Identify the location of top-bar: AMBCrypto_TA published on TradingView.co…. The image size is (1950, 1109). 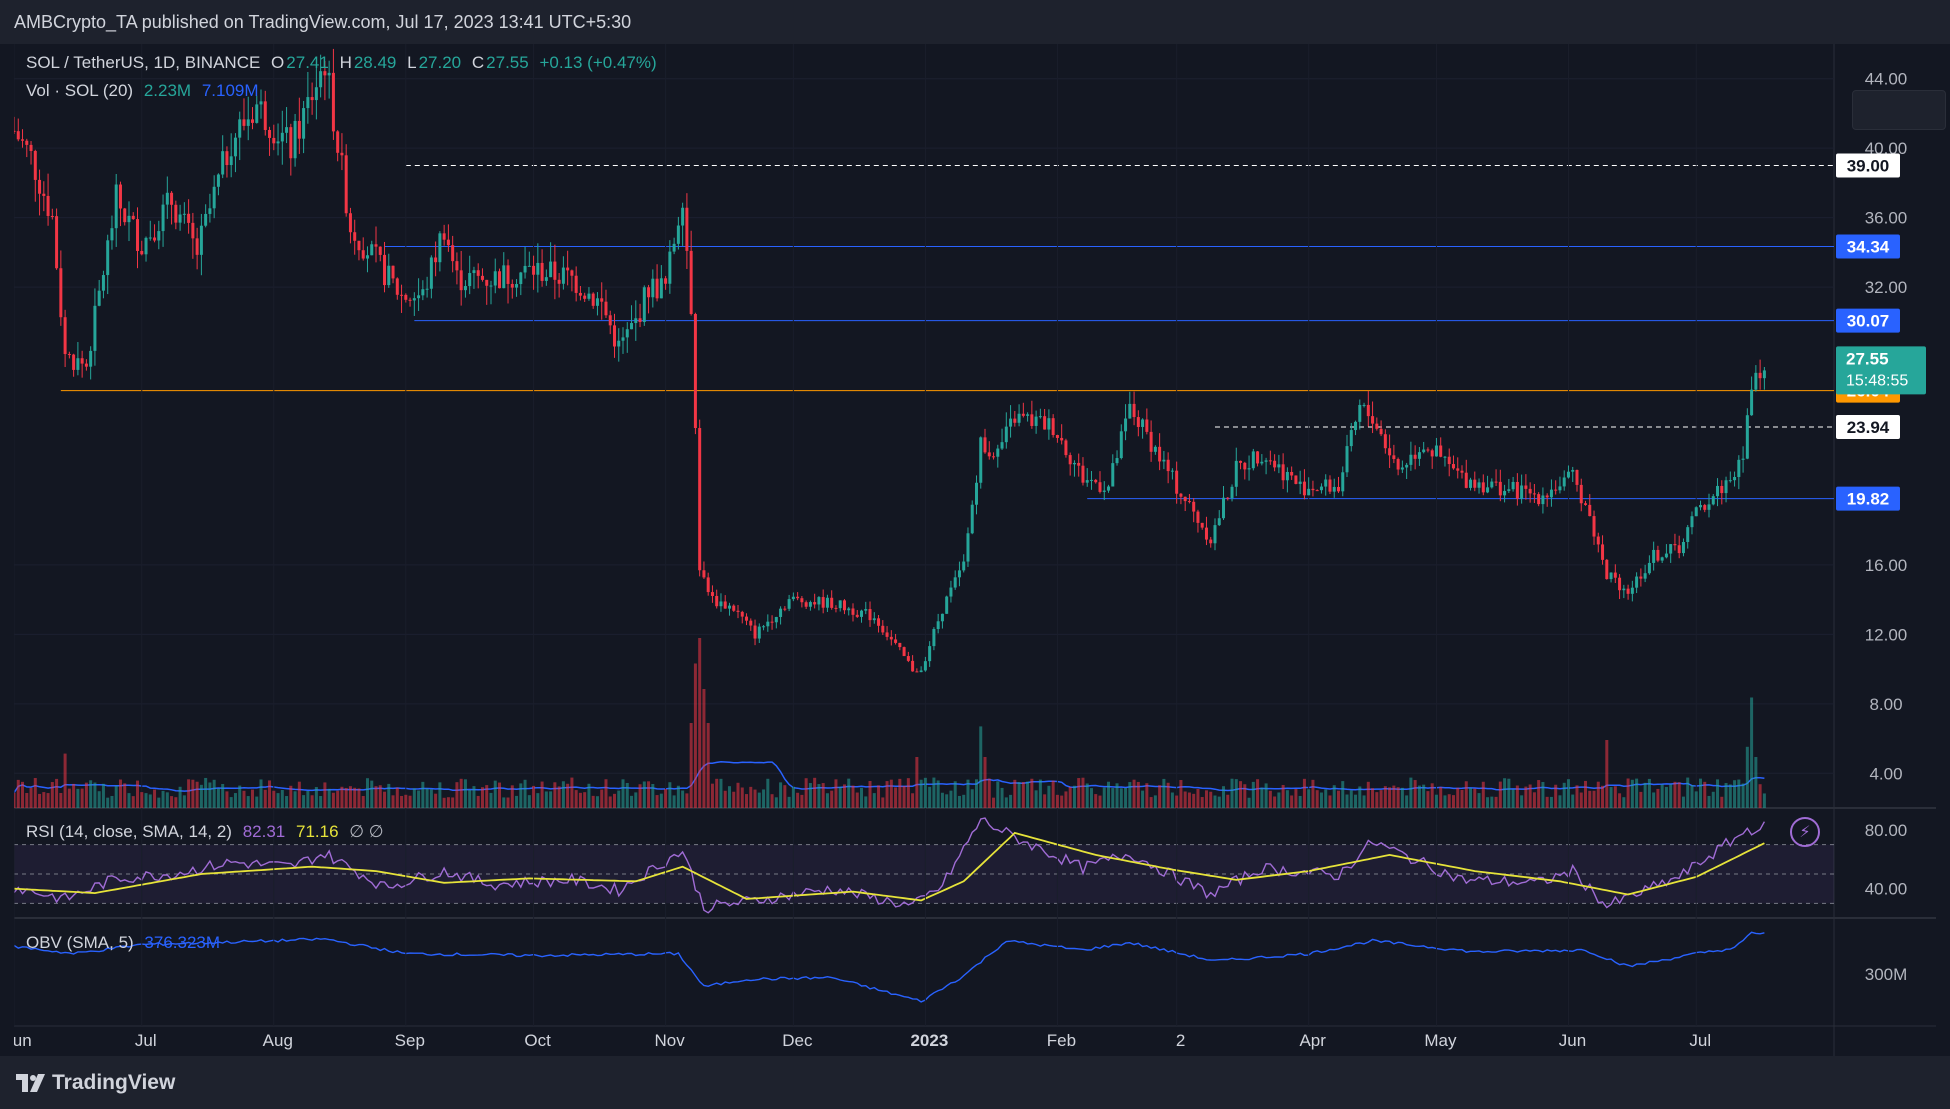
(975, 22).